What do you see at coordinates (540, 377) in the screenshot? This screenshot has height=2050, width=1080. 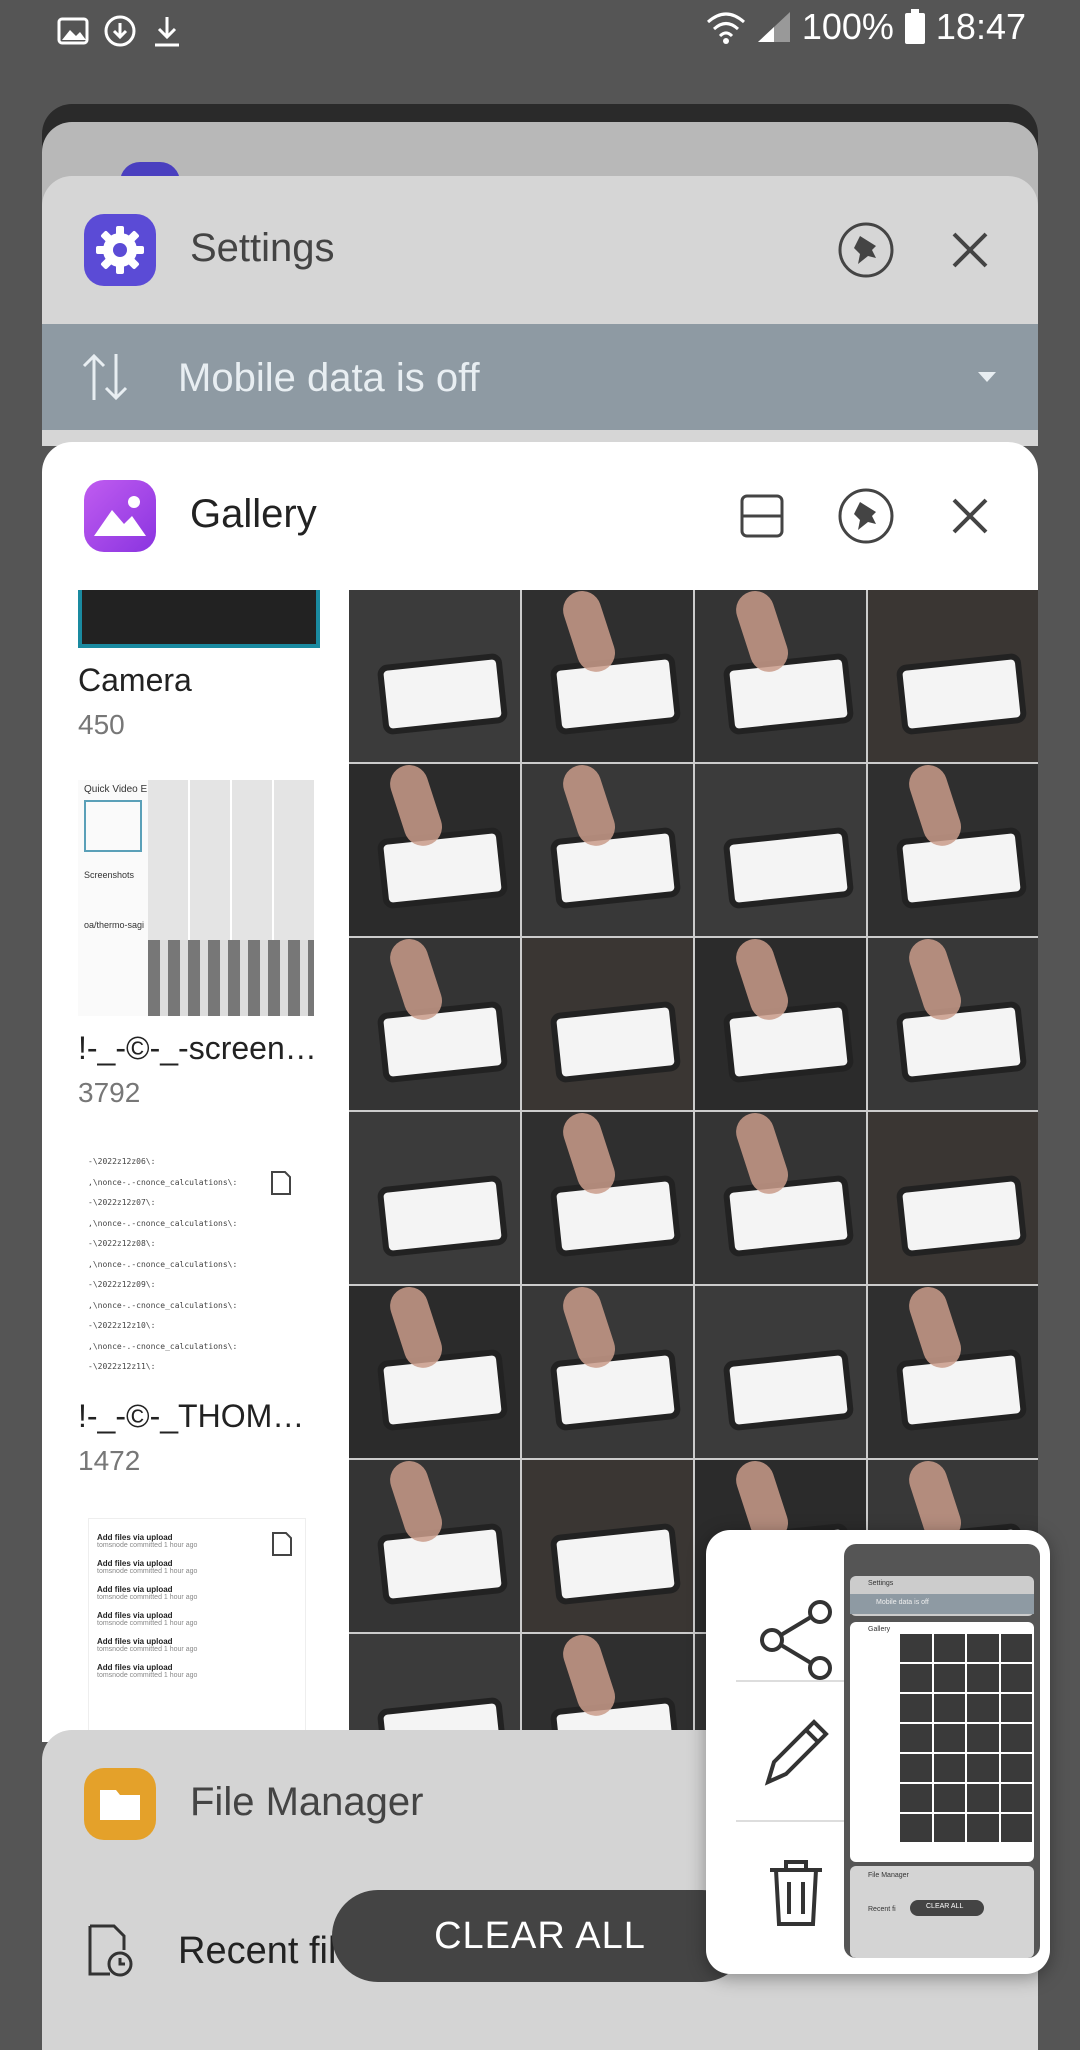 I see `mobile-data-notification: Mobile data is off` at bounding box center [540, 377].